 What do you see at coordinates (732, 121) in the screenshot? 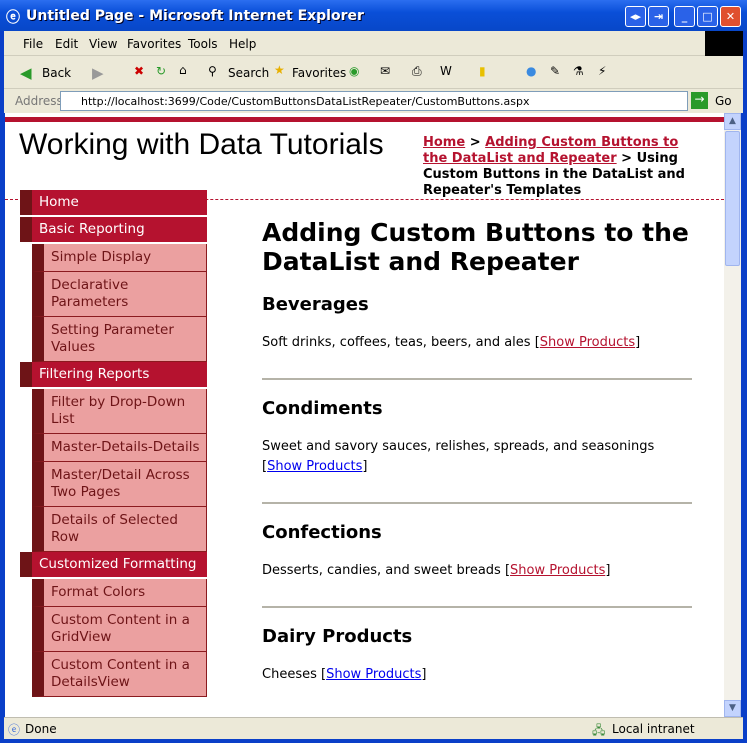
I see `scroll-up-icon: ▲` at bounding box center [732, 121].